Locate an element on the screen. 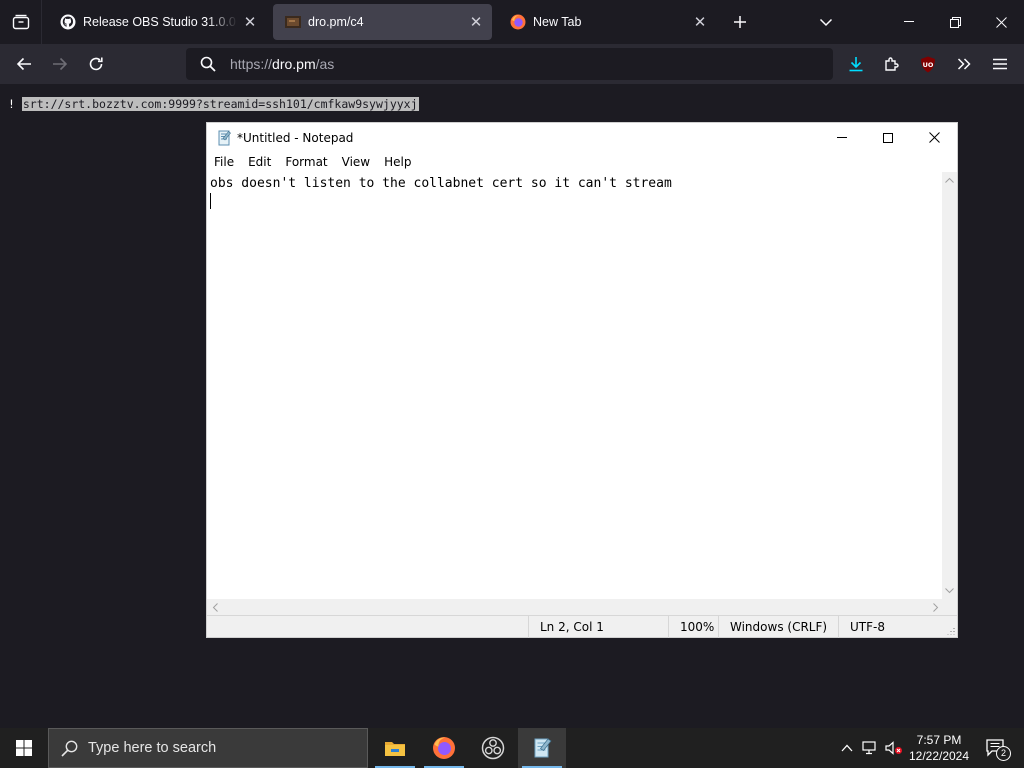  zoom-level: 100% is located at coordinates (693, 627).